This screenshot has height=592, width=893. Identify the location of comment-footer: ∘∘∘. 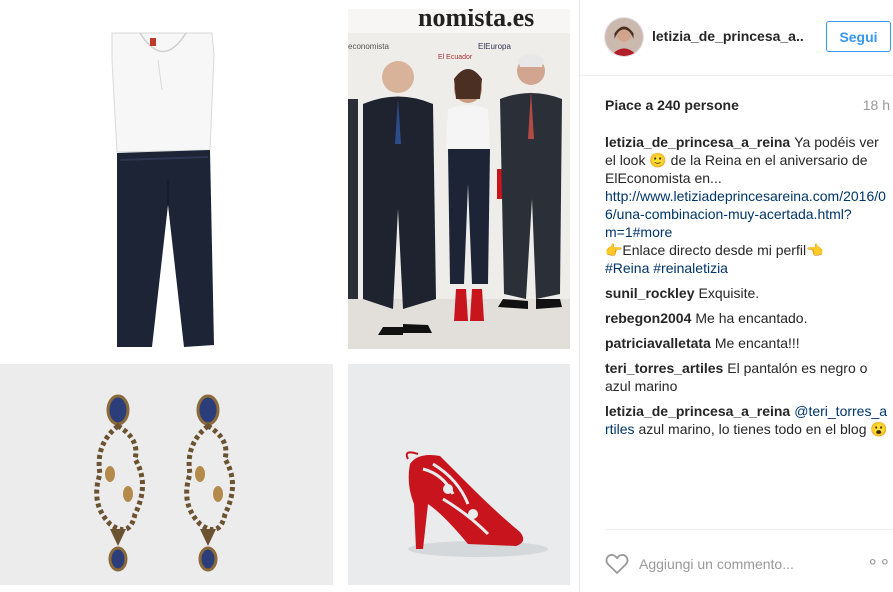
(749, 560).